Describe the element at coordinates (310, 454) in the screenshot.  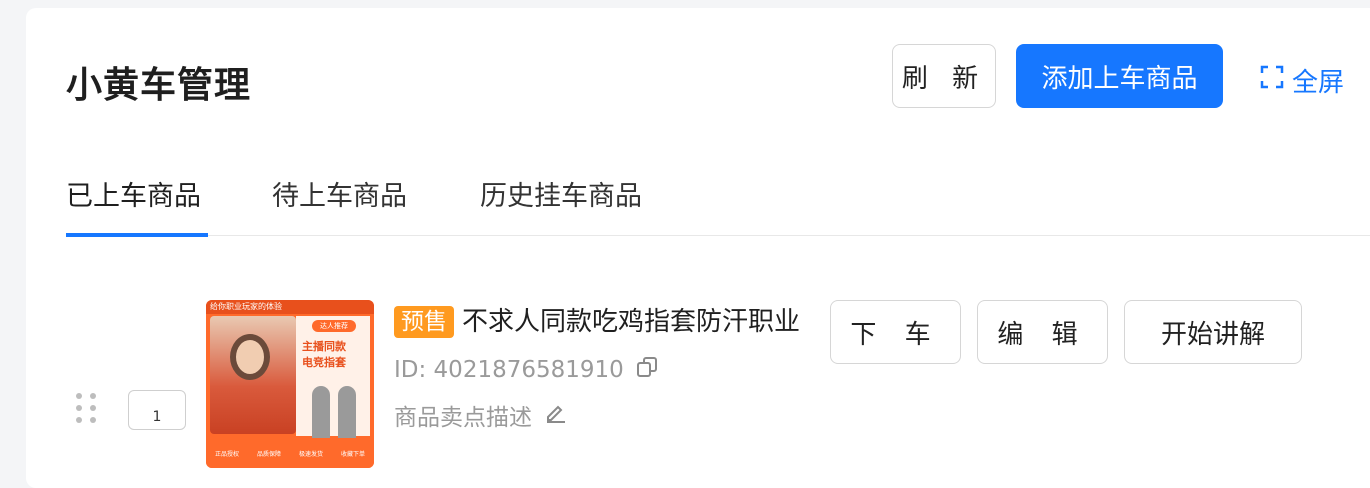
I see `thumb-bottom-item: 极速发货` at that location.